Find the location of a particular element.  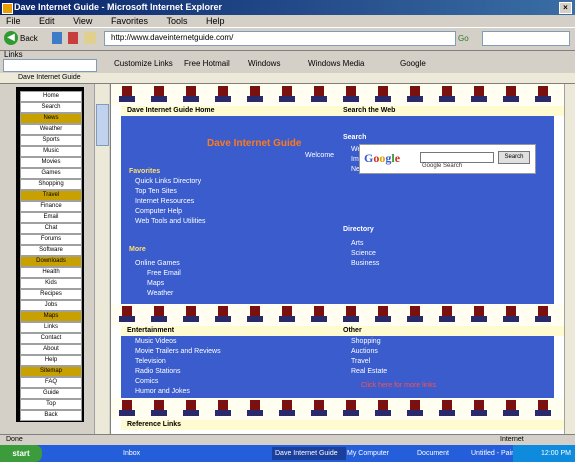

sidebar-nav-item: Help is located at coordinates (51, 360).